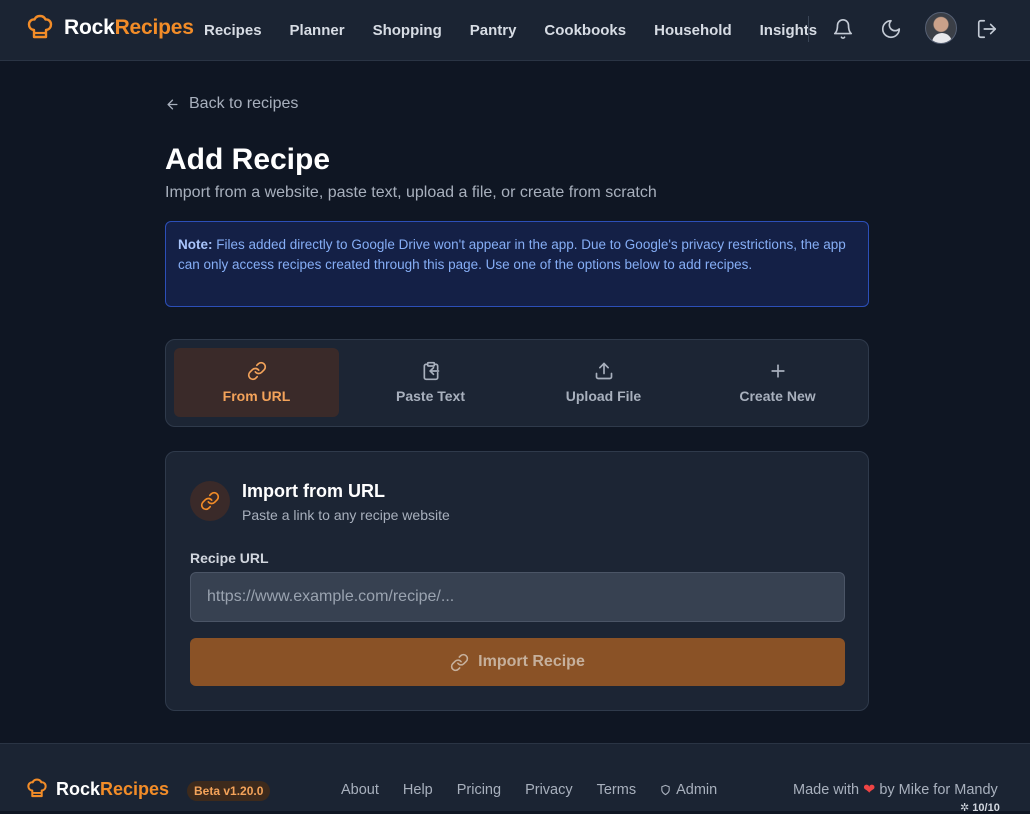  What do you see at coordinates (777, 382) in the screenshot?
I see `tab-create-new: Create New` at bounding box center [777, 382].